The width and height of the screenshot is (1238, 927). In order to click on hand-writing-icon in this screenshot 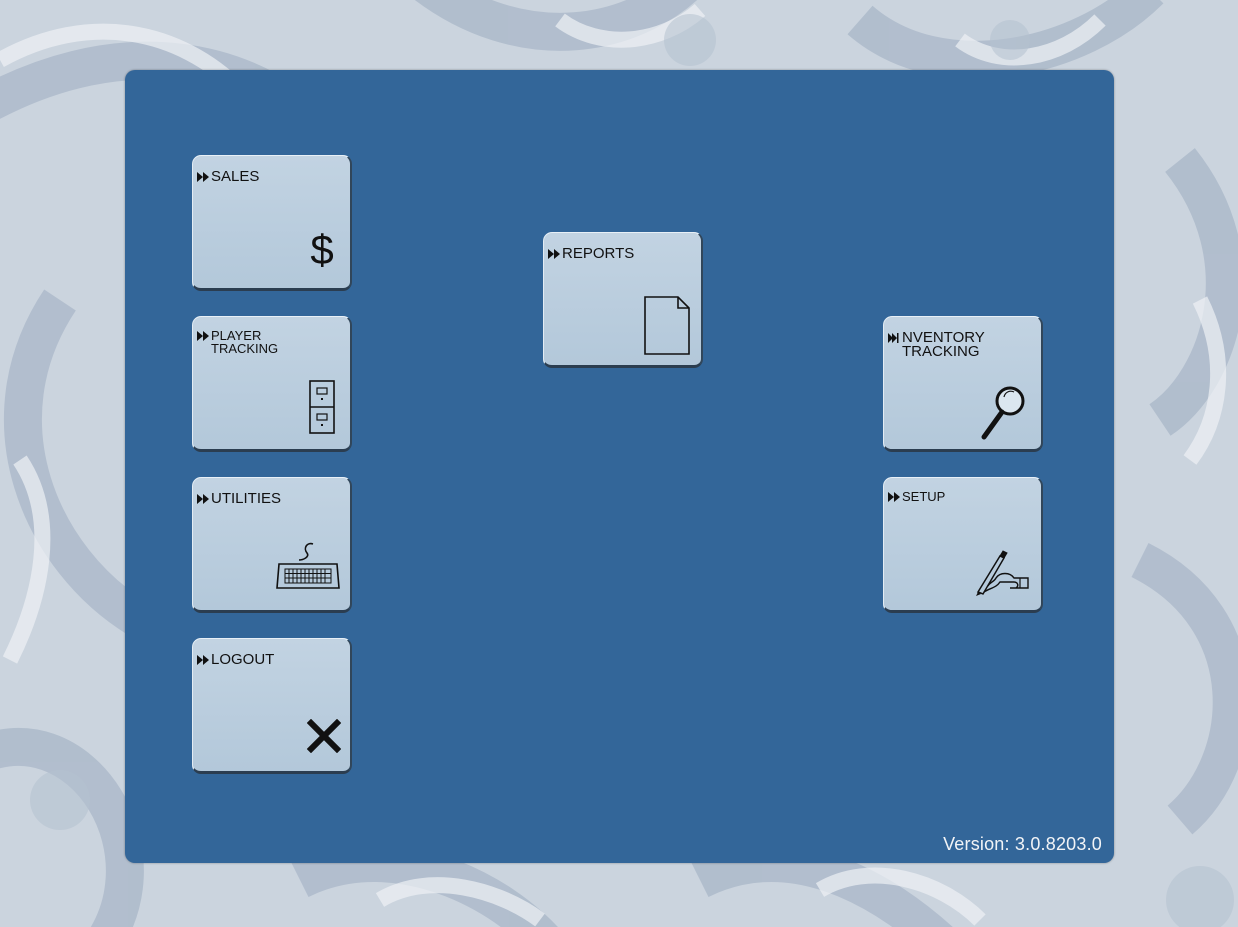, I will do `click(1002, 573)`.